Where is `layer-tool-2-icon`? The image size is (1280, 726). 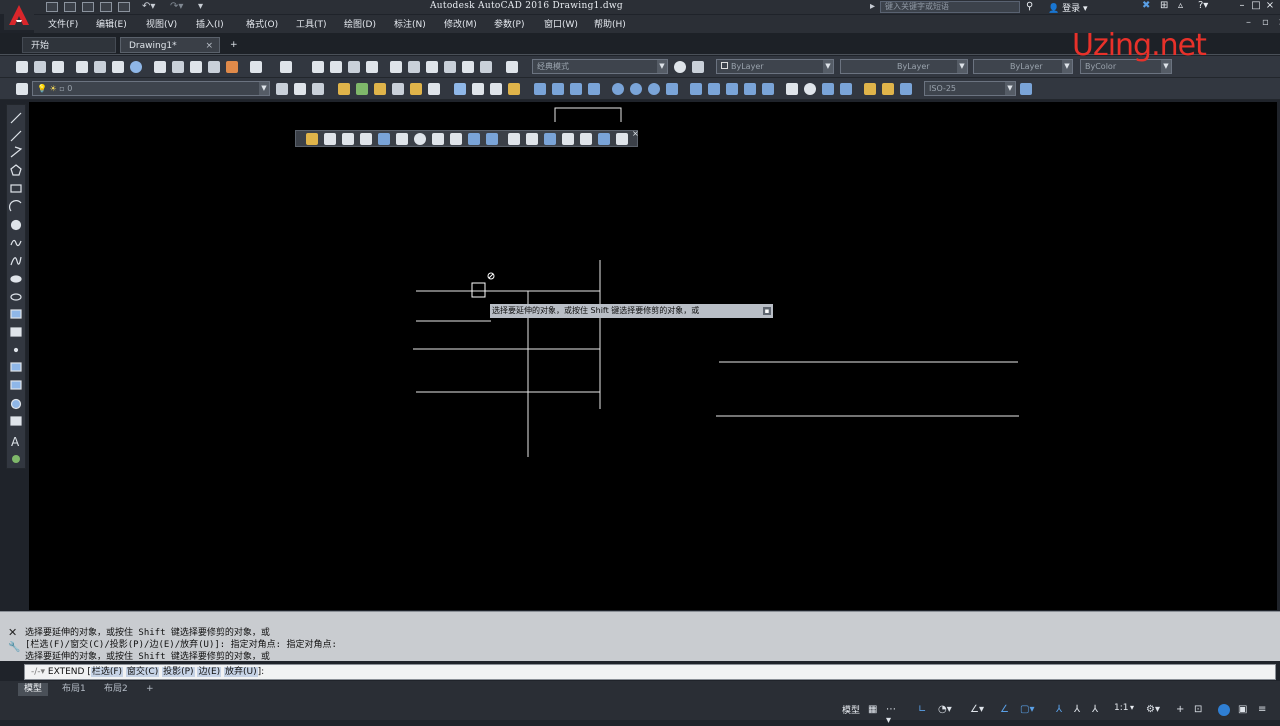 layer-tool-2-icon is located at coordinates (362, 89).